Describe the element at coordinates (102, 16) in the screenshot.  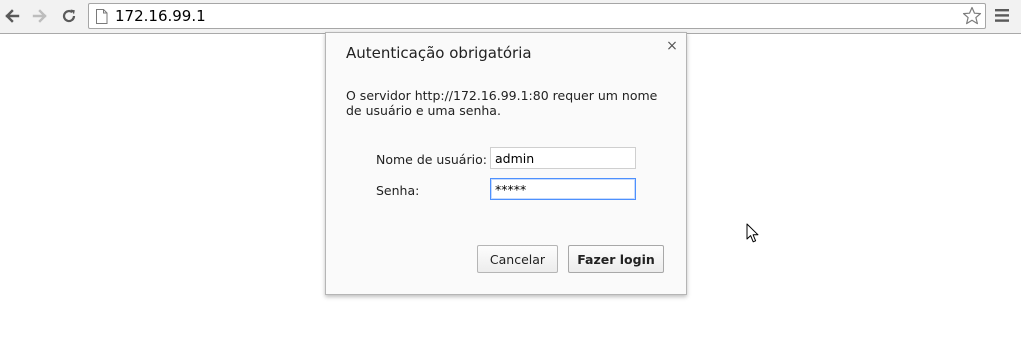
I see `page-icon` at that location.